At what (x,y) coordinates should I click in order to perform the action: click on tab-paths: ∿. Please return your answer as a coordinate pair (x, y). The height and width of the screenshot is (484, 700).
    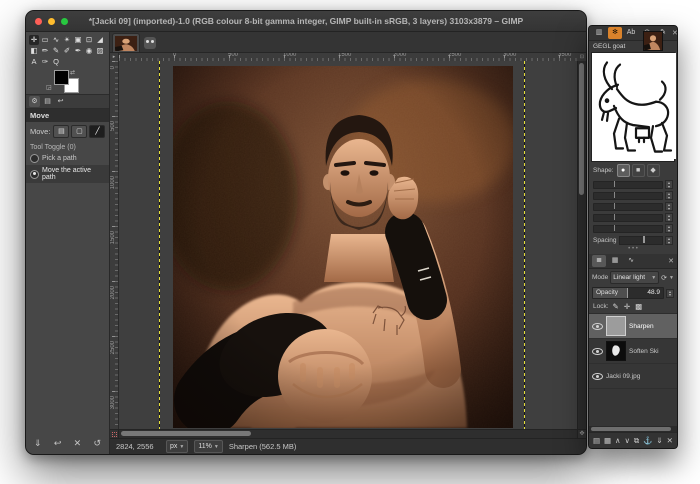
    Looking at the image, I should click on (631, 261).